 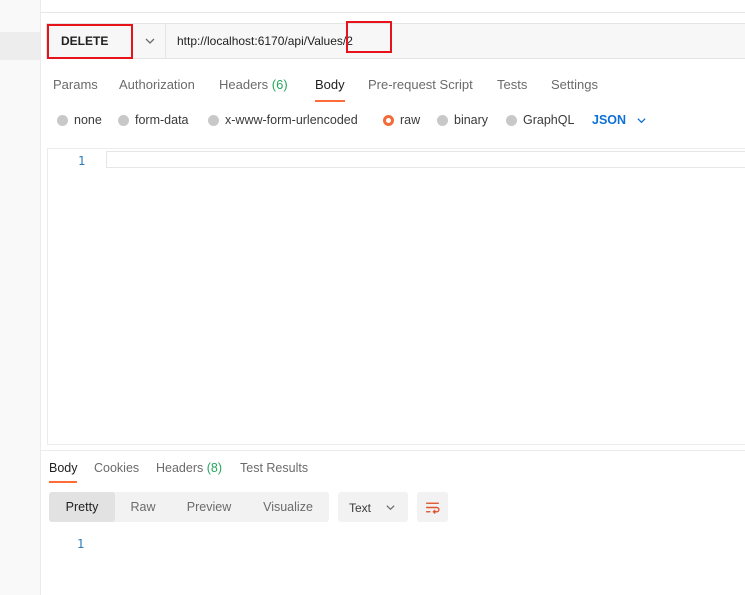 I want to click on view-pretty: Pretty, so click(x=82, y=507).